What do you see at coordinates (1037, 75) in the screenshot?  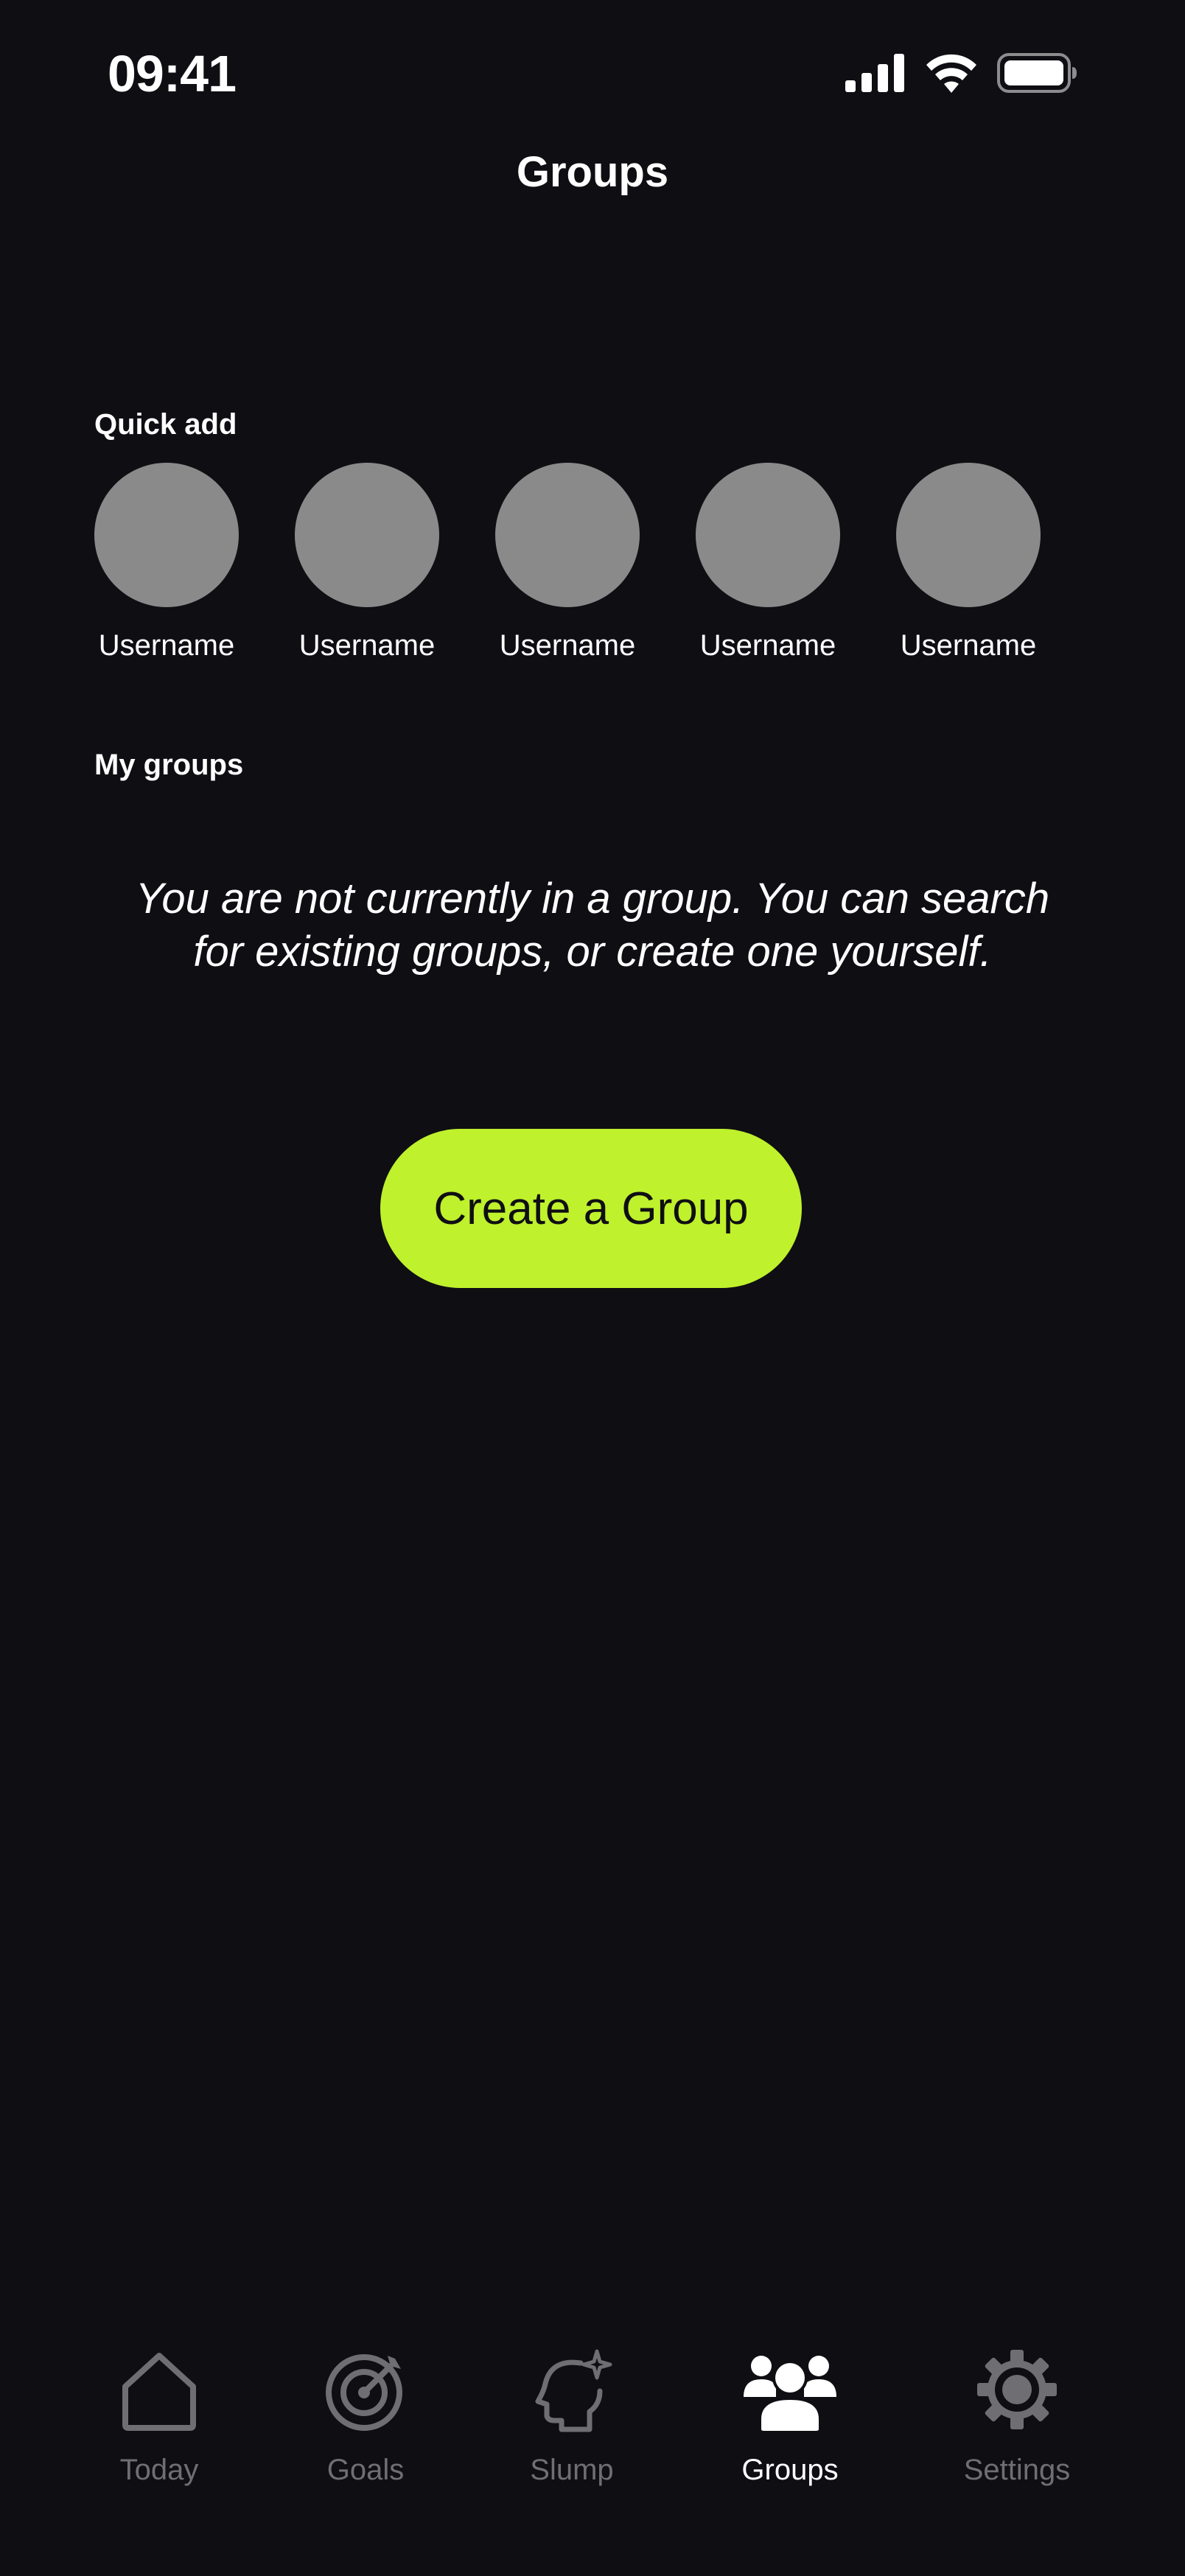 I see `battery-icon` at bounding box center [1037, 75].